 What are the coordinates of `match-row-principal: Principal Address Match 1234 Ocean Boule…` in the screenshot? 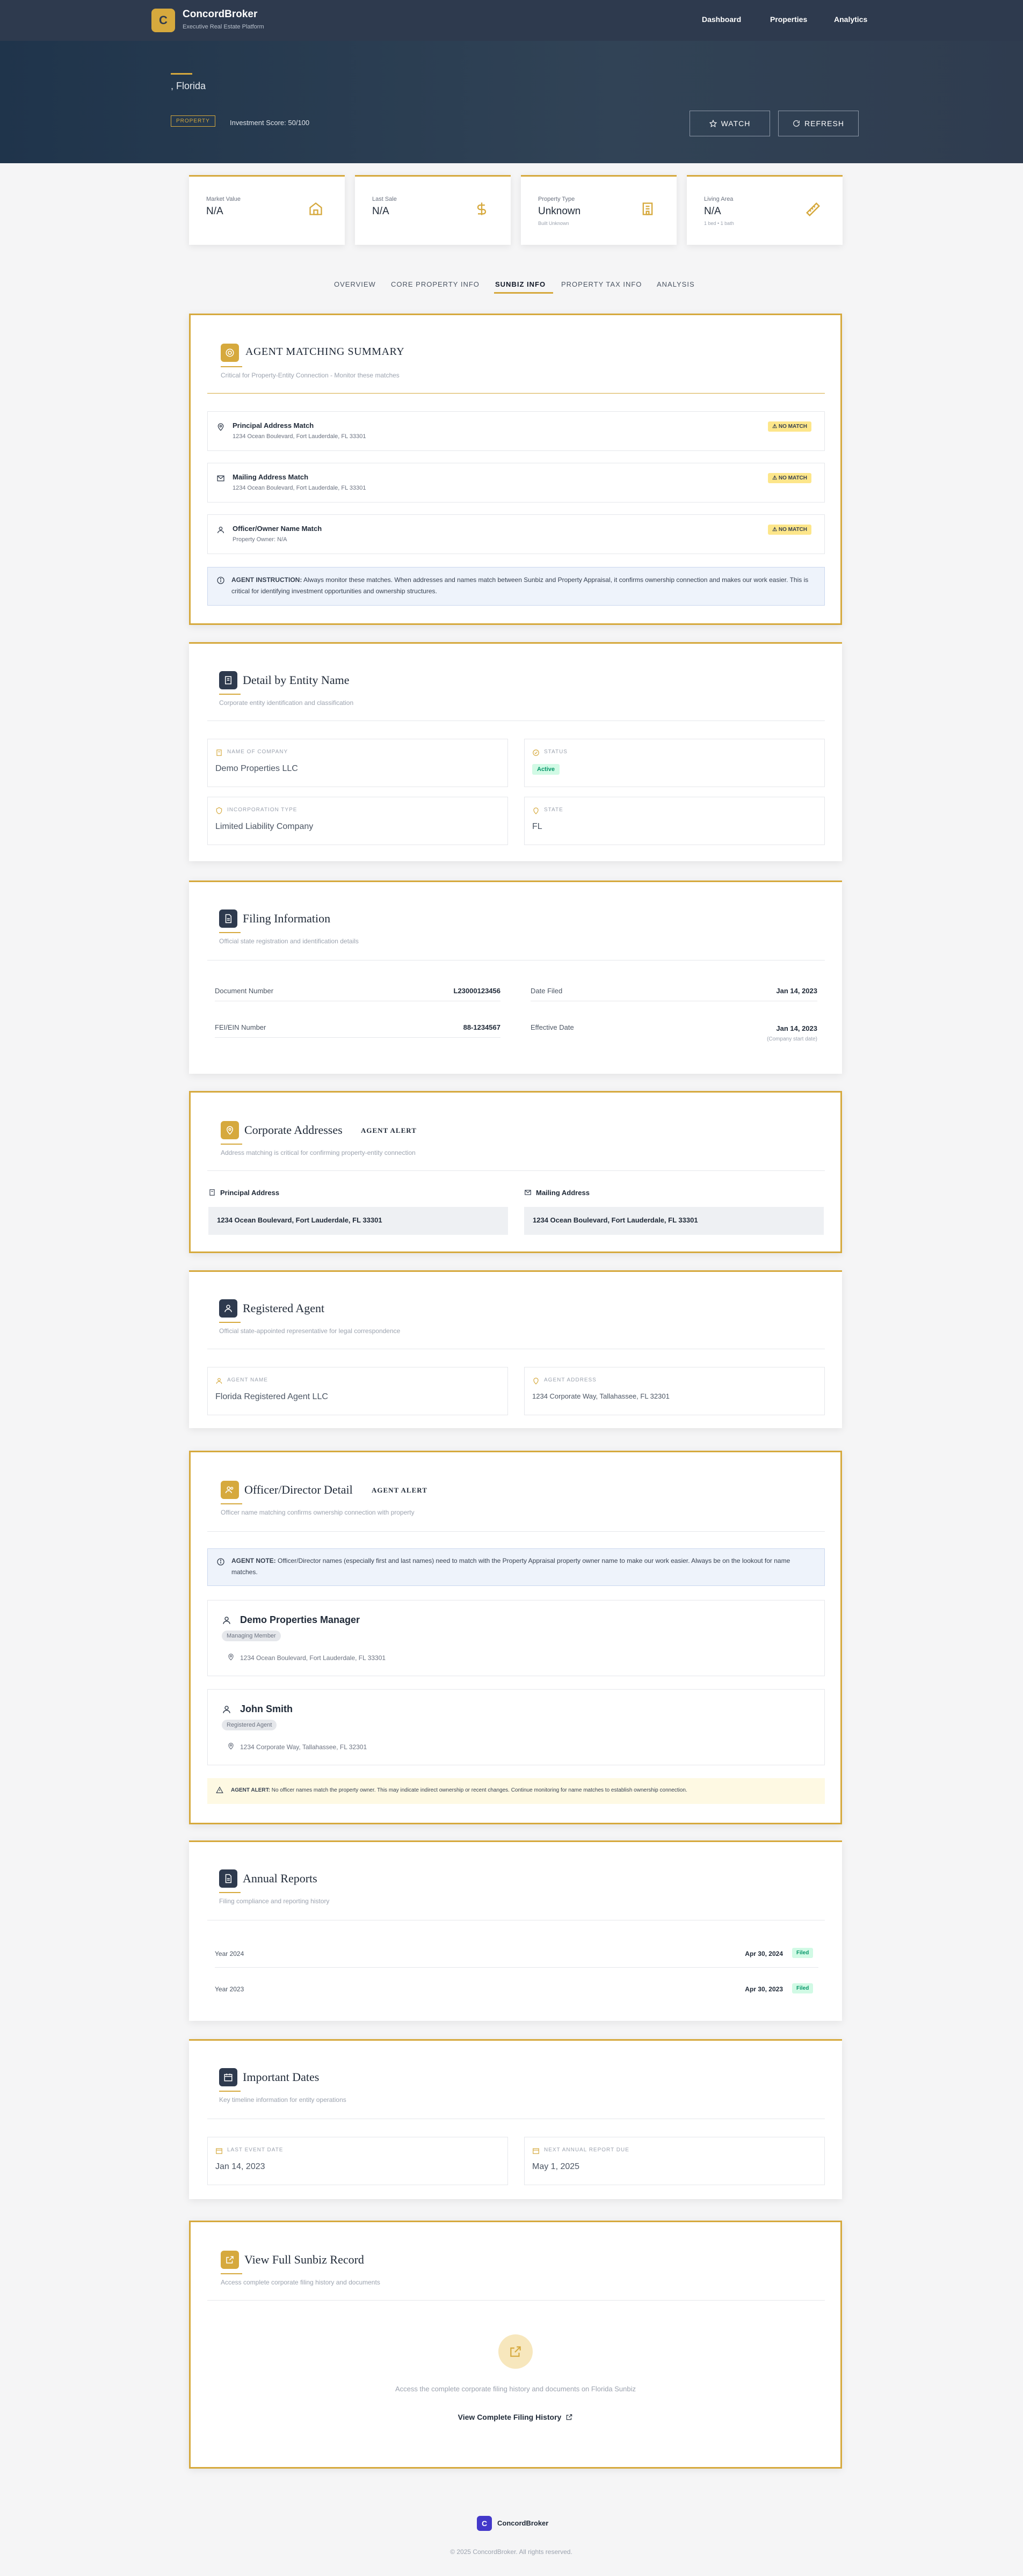 It's located at (516, 431).